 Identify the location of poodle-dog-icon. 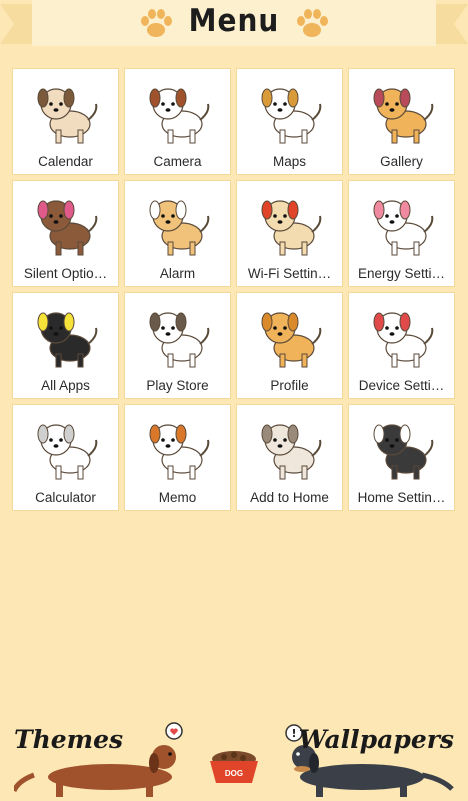
(403, 340).